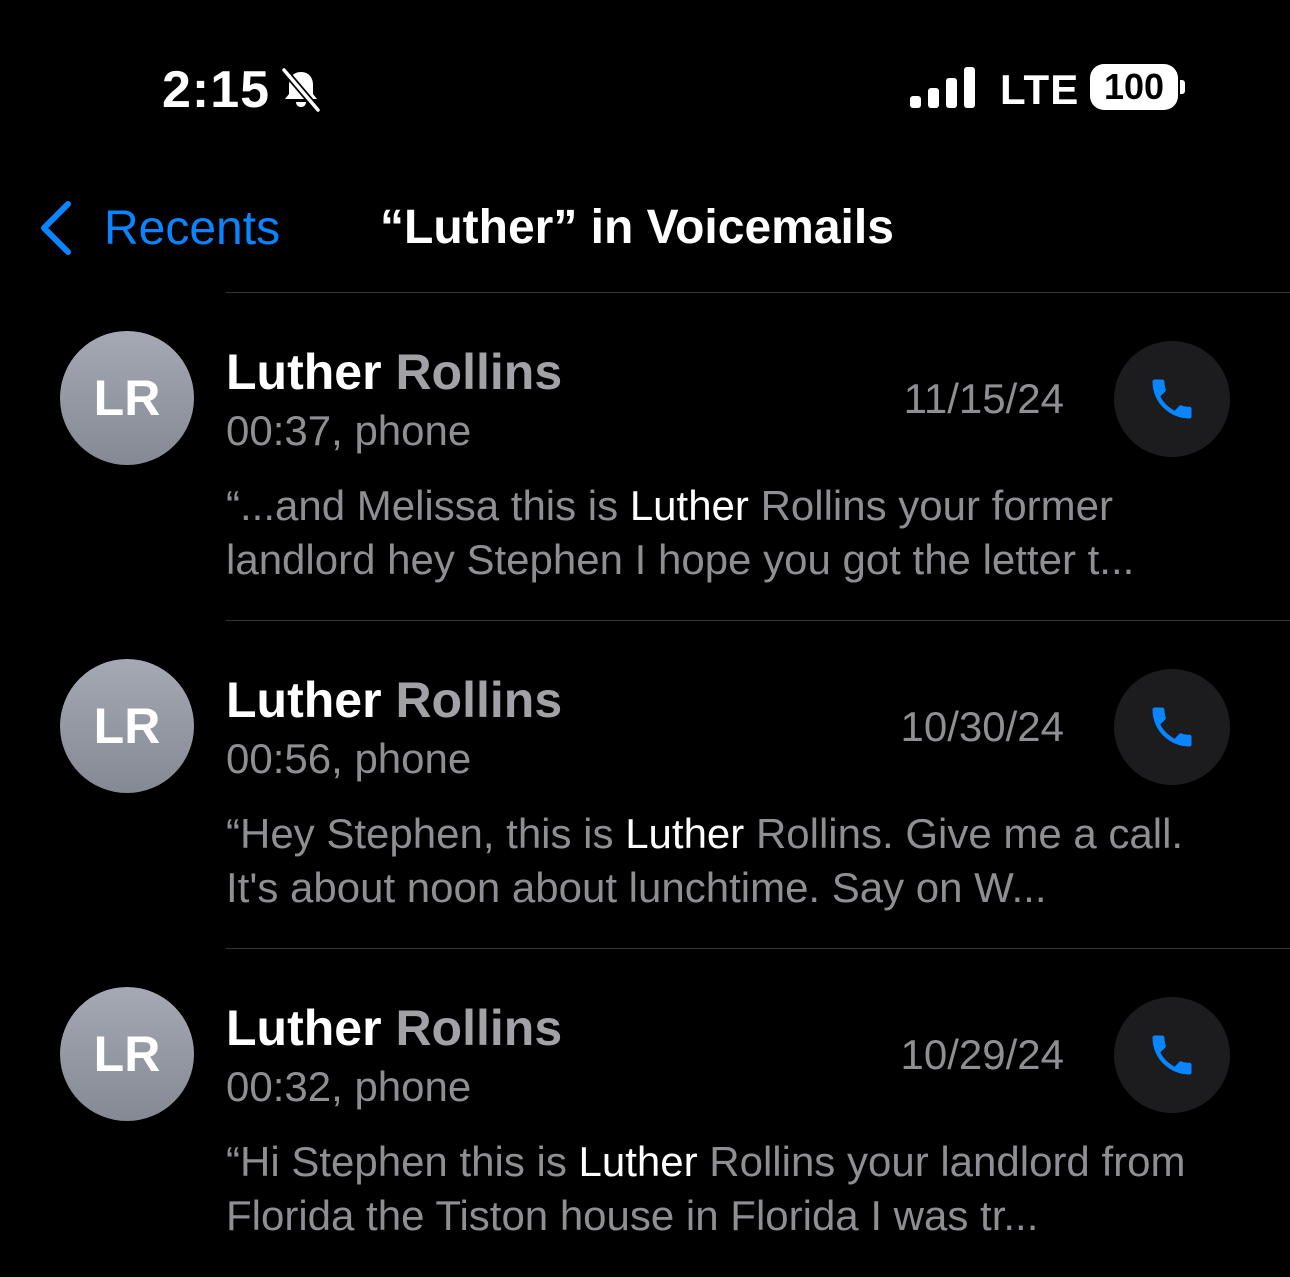  I want to click on voicemail-date: 10/30/24, so click(982, 726).